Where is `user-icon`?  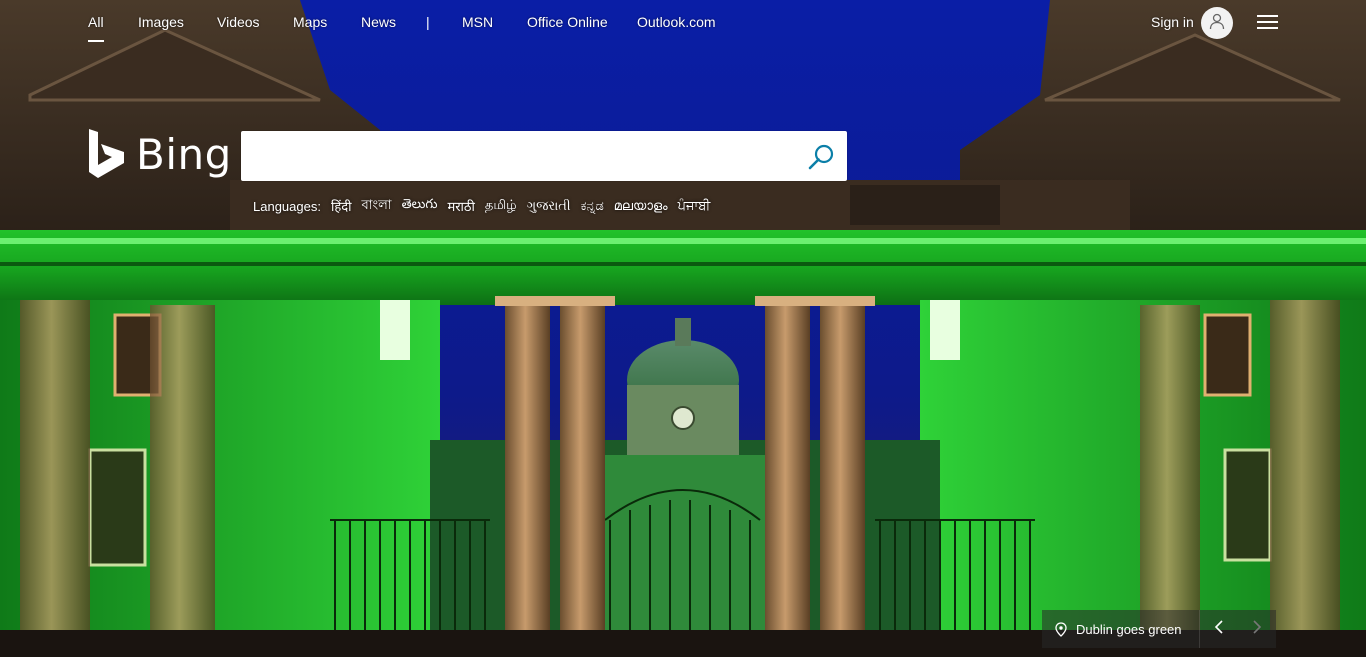 user-icon is located at coordinates (1217, 23).